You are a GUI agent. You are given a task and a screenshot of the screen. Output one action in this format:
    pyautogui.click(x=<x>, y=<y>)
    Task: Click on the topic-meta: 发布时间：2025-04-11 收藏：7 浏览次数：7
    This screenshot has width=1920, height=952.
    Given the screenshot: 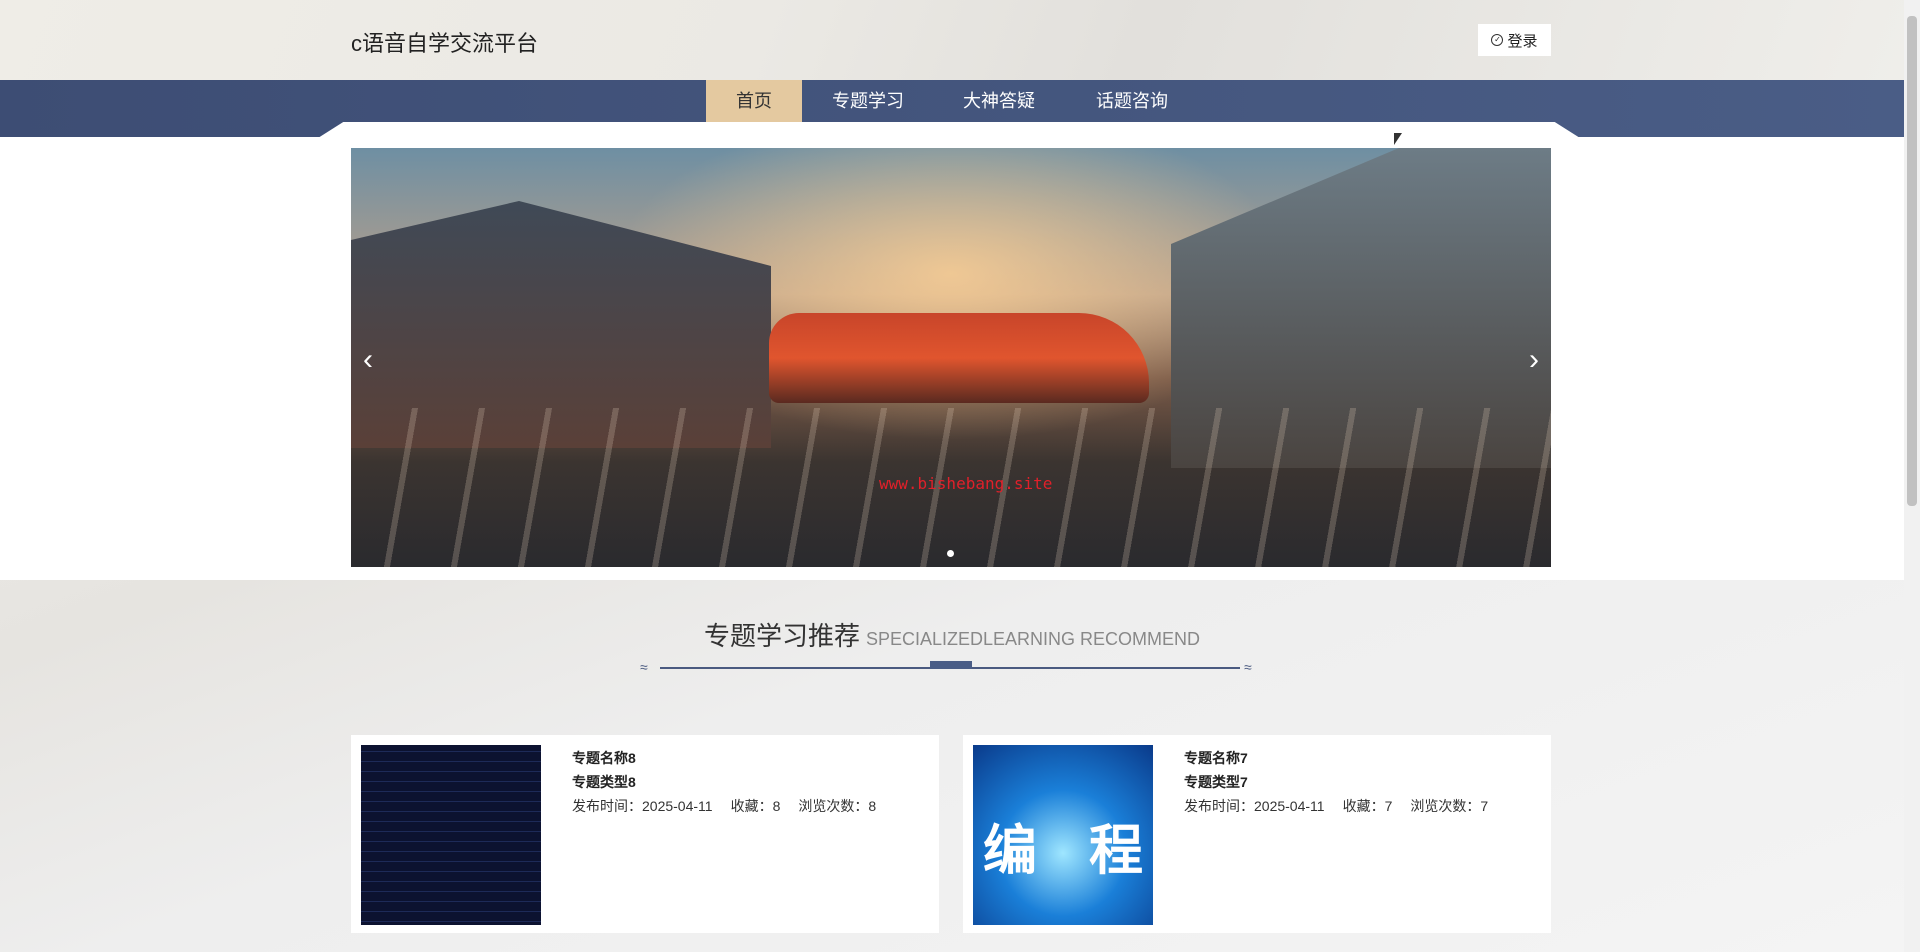 What is the action you would take?
    pyautogui.click(x=1345, y=806)
    